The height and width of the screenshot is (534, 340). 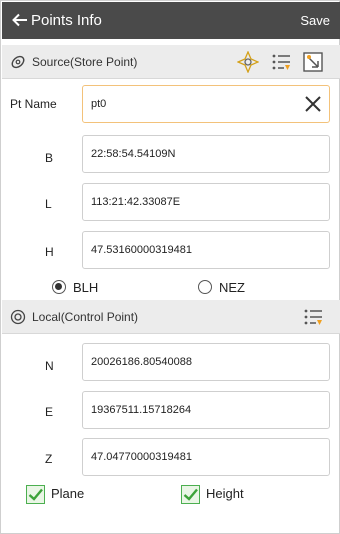 I want to click on z-input: 47.04770000319481, so click(x=206, y=457).